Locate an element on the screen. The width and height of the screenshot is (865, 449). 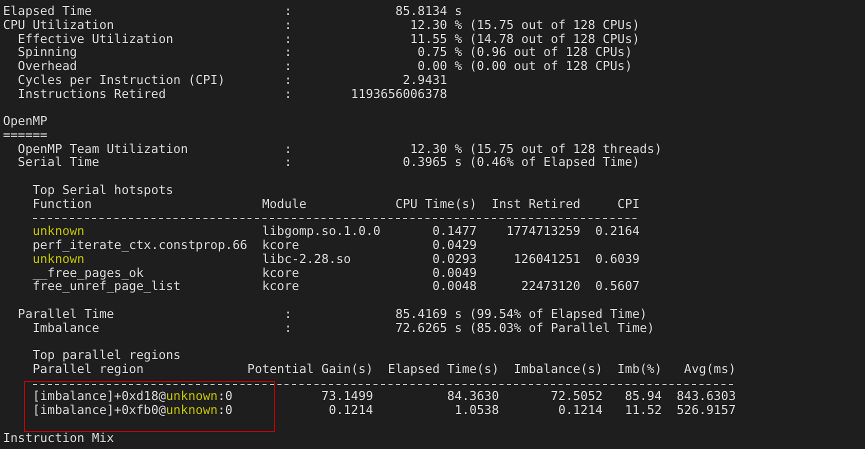
table-cell-text: 85.94 is located at coordinates (643, 397).